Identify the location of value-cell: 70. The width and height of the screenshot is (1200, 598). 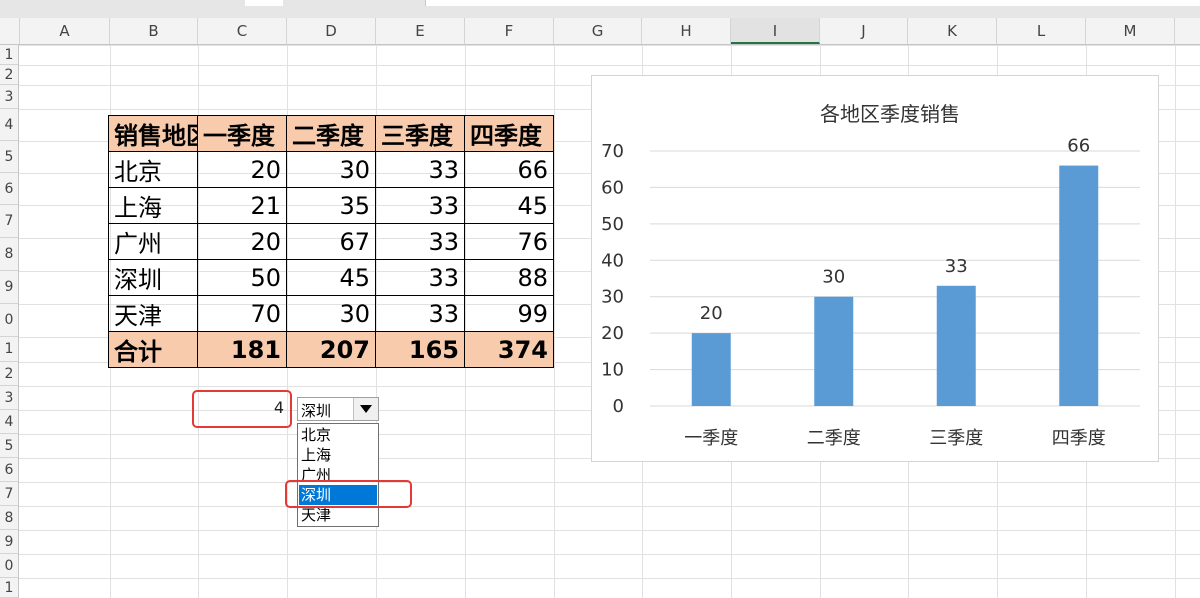
(242, 313).